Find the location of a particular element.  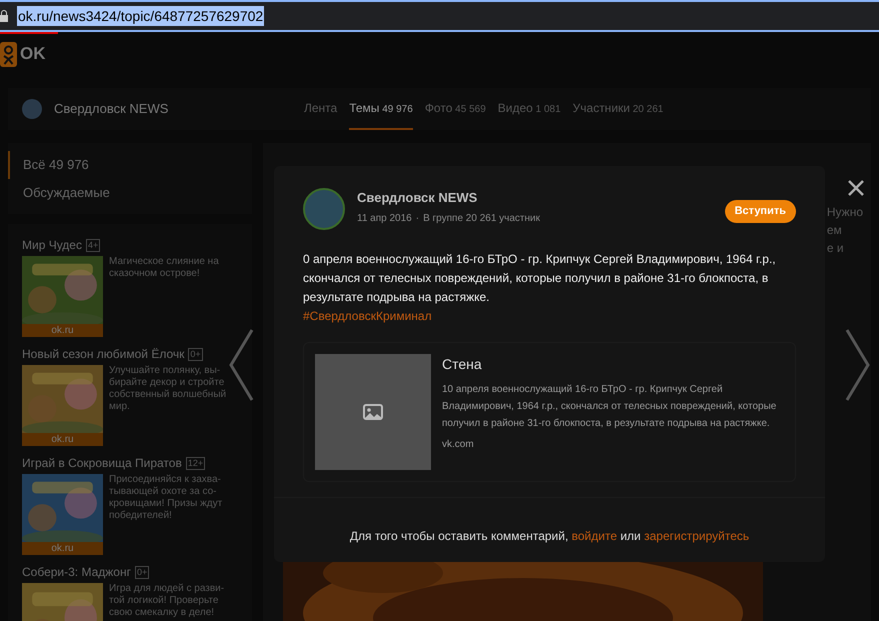

post-text-fragment: ем is located at coordinates (834, 230).